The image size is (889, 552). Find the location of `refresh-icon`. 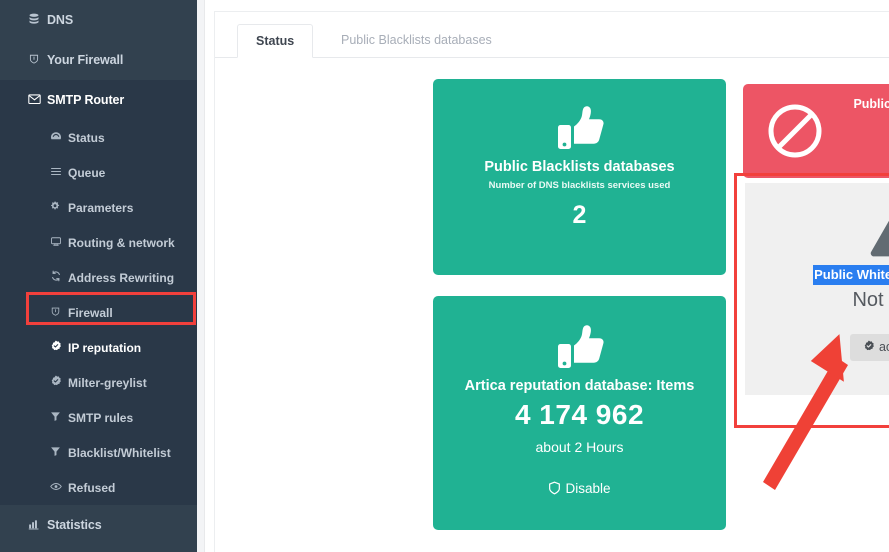

refresh-icon is located at coordinates (55, 277).